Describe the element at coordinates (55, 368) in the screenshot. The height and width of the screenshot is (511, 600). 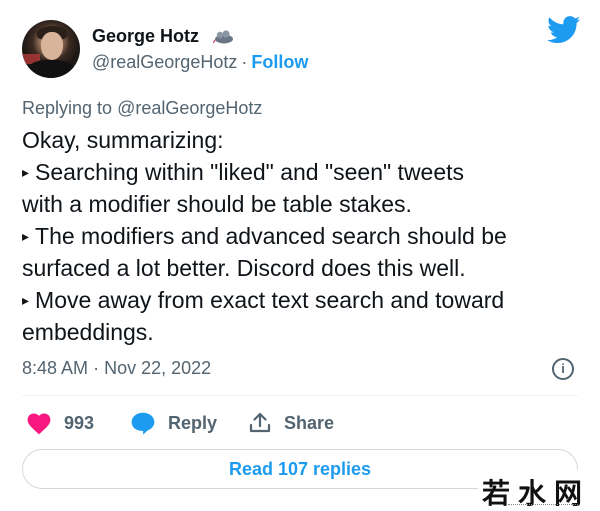
I see `tweet-time: 8:48 AM` at that location.